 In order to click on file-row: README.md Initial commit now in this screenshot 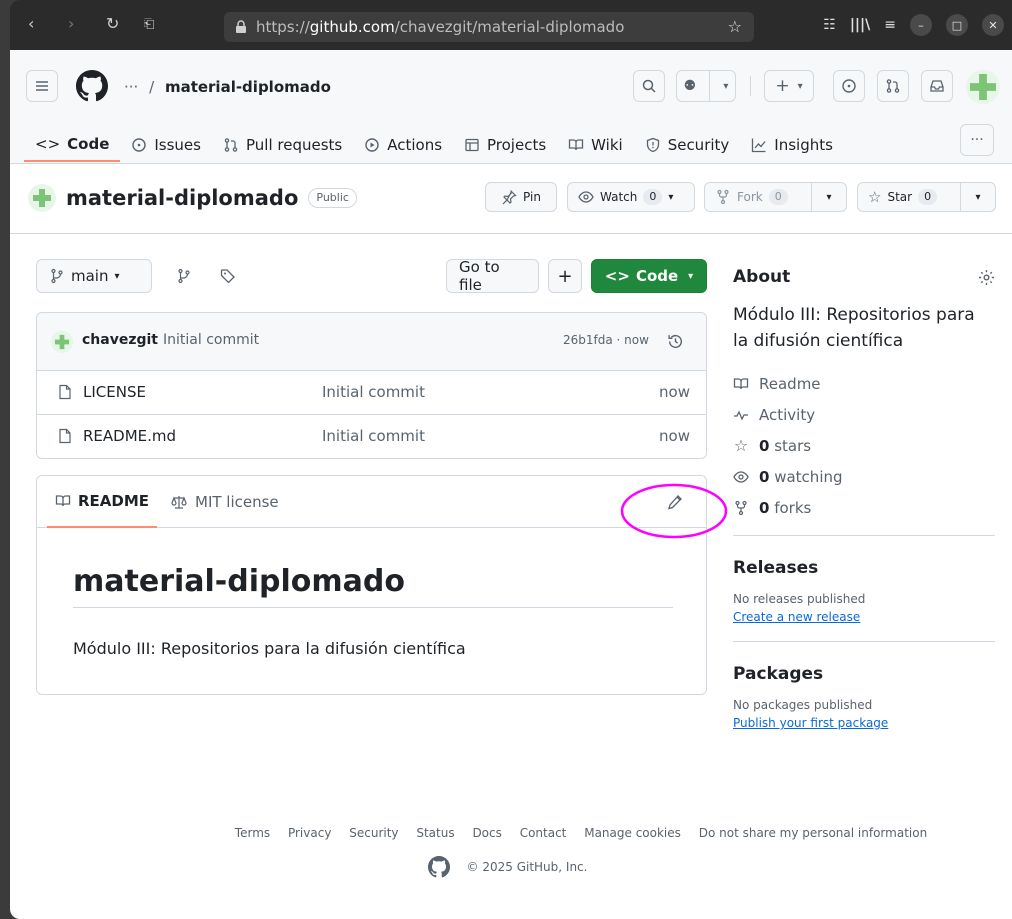, I will do `click(371, 436)`.